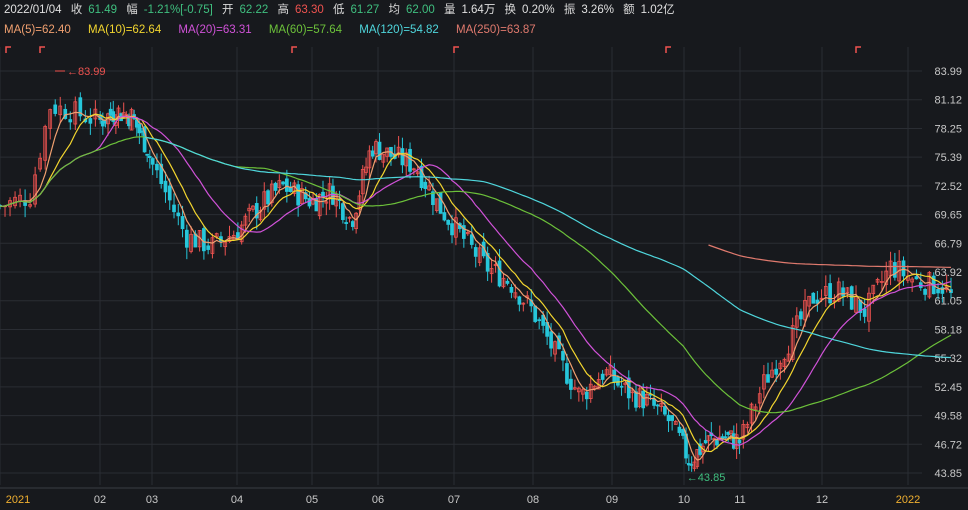 Image resolution: width=968 pixels, height=510 pixels. What do you see at coordinates (152, 500) in the screenshot?
I see `x-tick-label: 03` at bounding box center [152, 500].